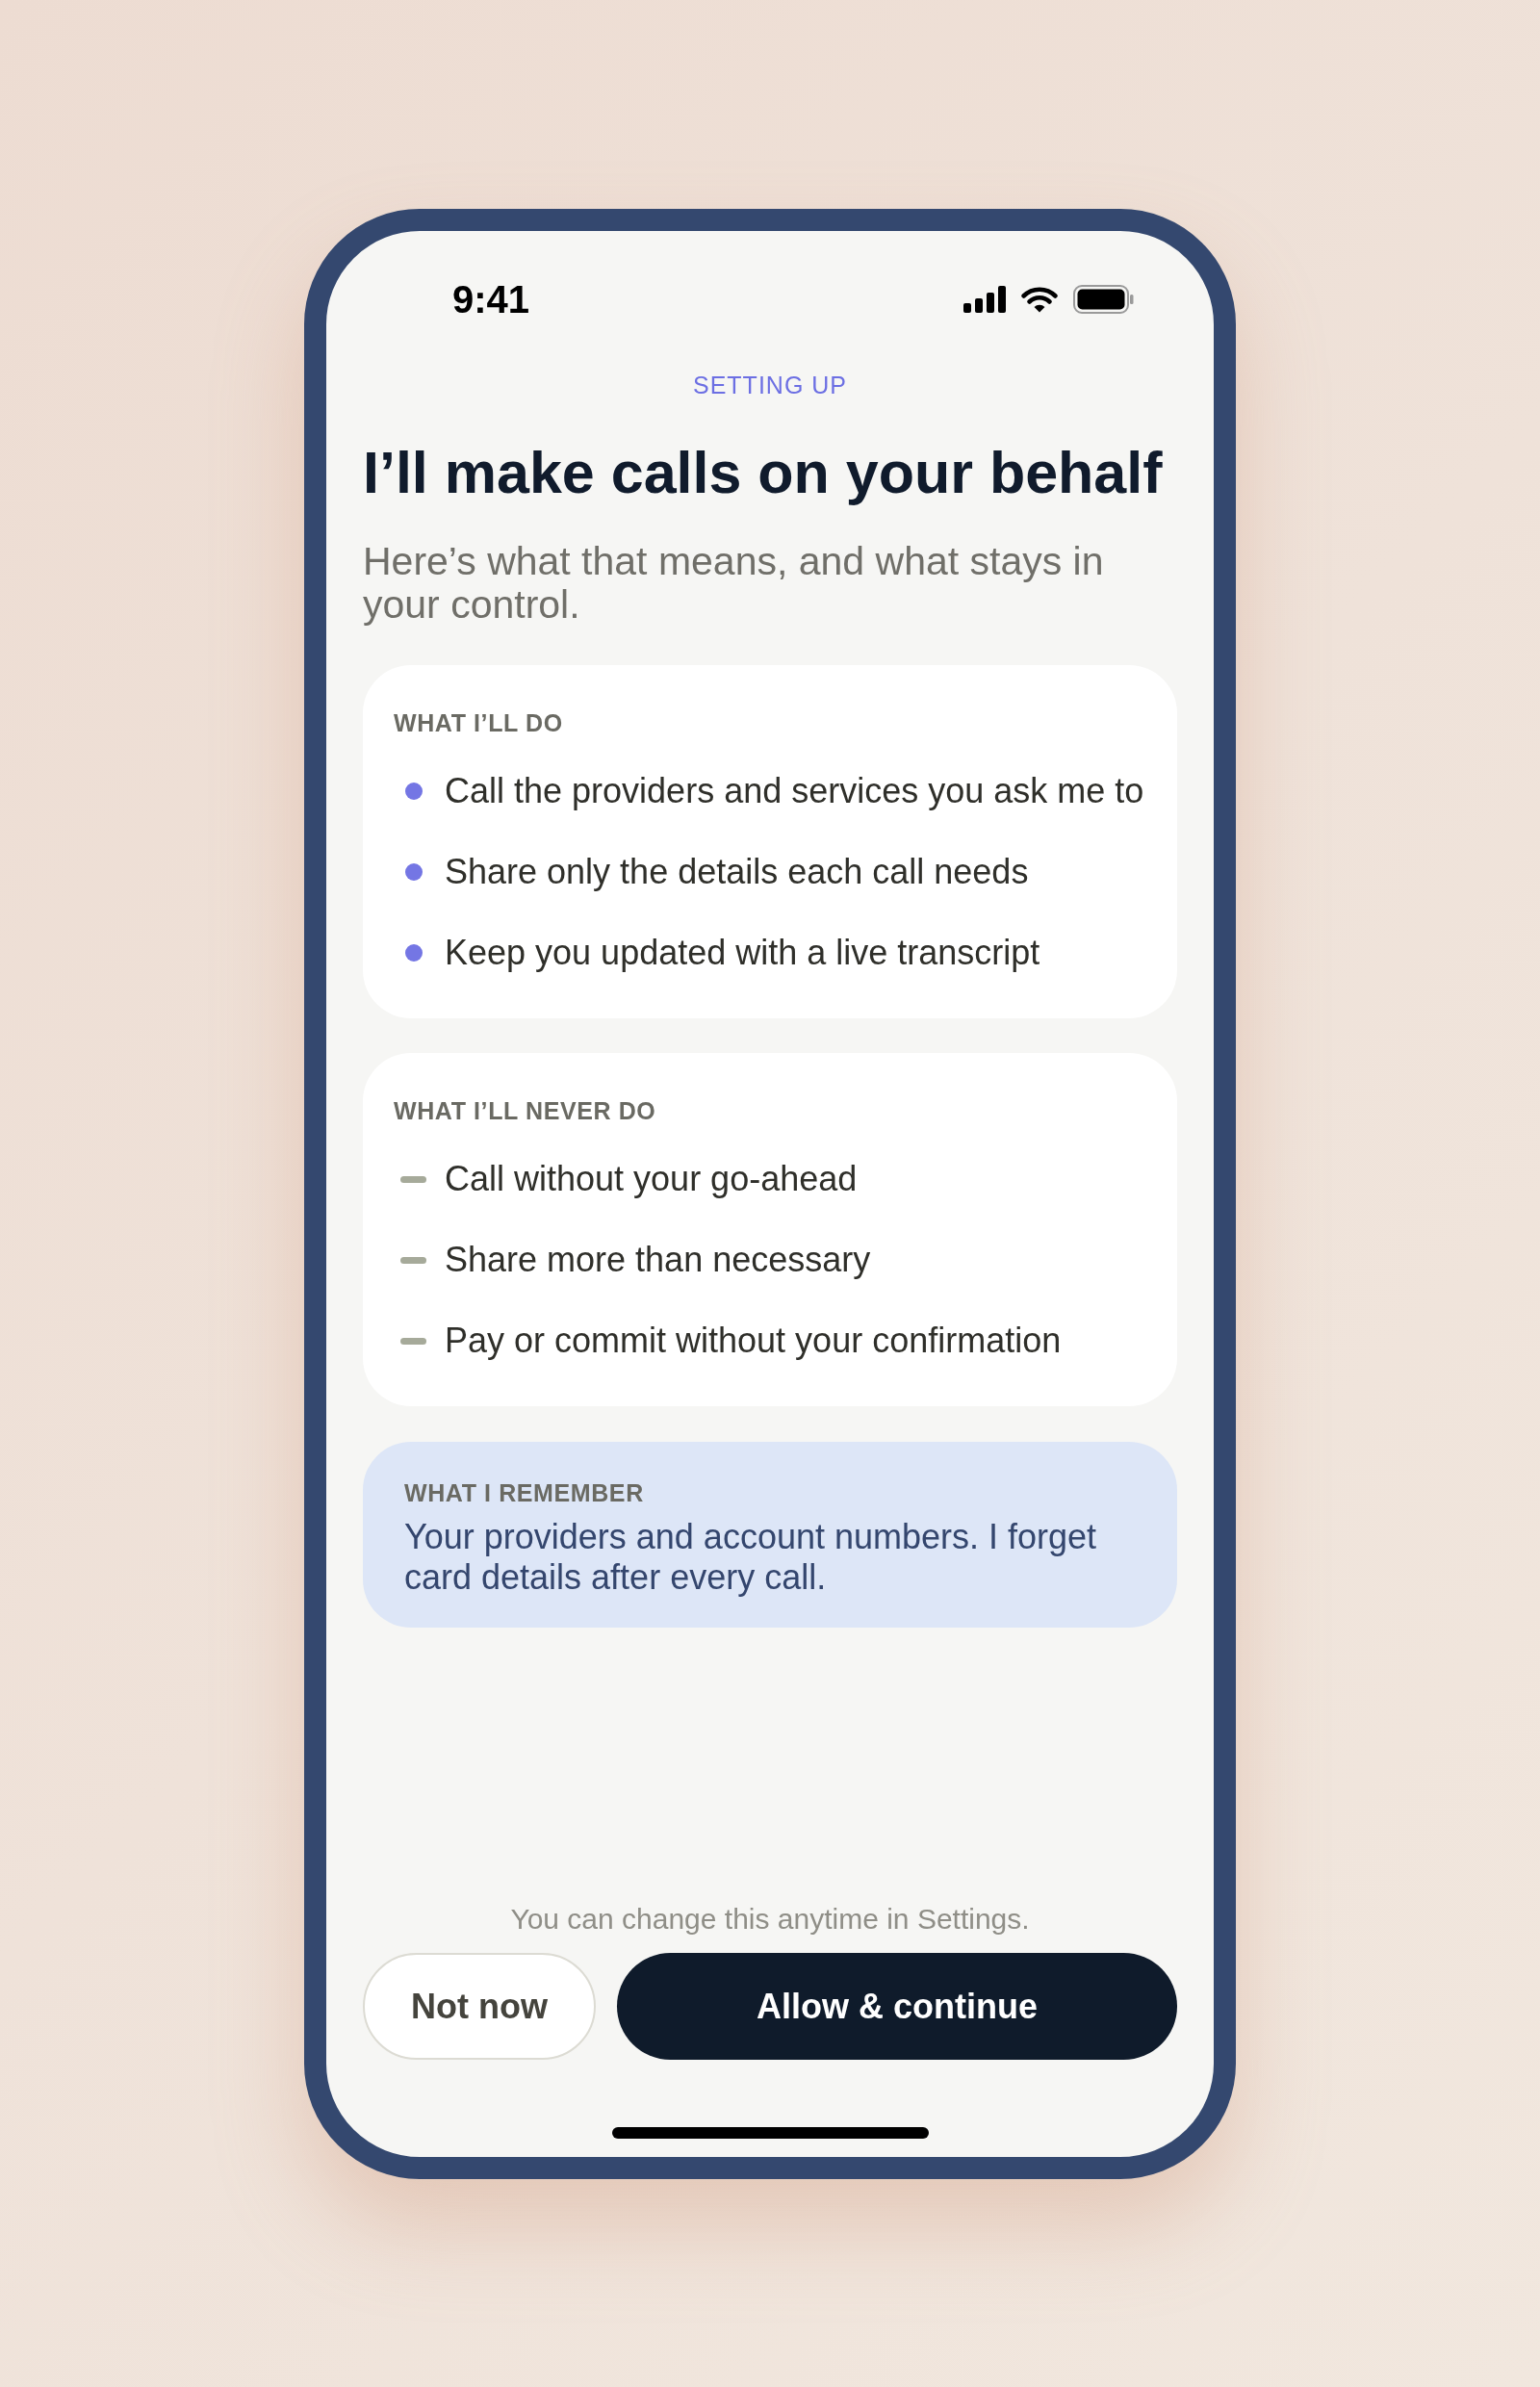  What do you see at coordinates (763, 473) in the screenshot?
I see `page-title: I’ll make calls on your behalf` at bounding box center [763, 473].